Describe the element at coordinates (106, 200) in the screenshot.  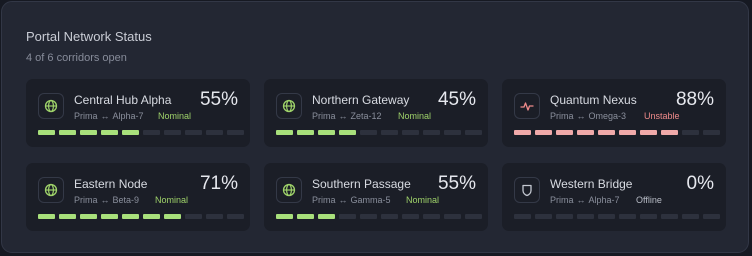
I see `corridor-route: Prima ↔ Beta-9` at that location.